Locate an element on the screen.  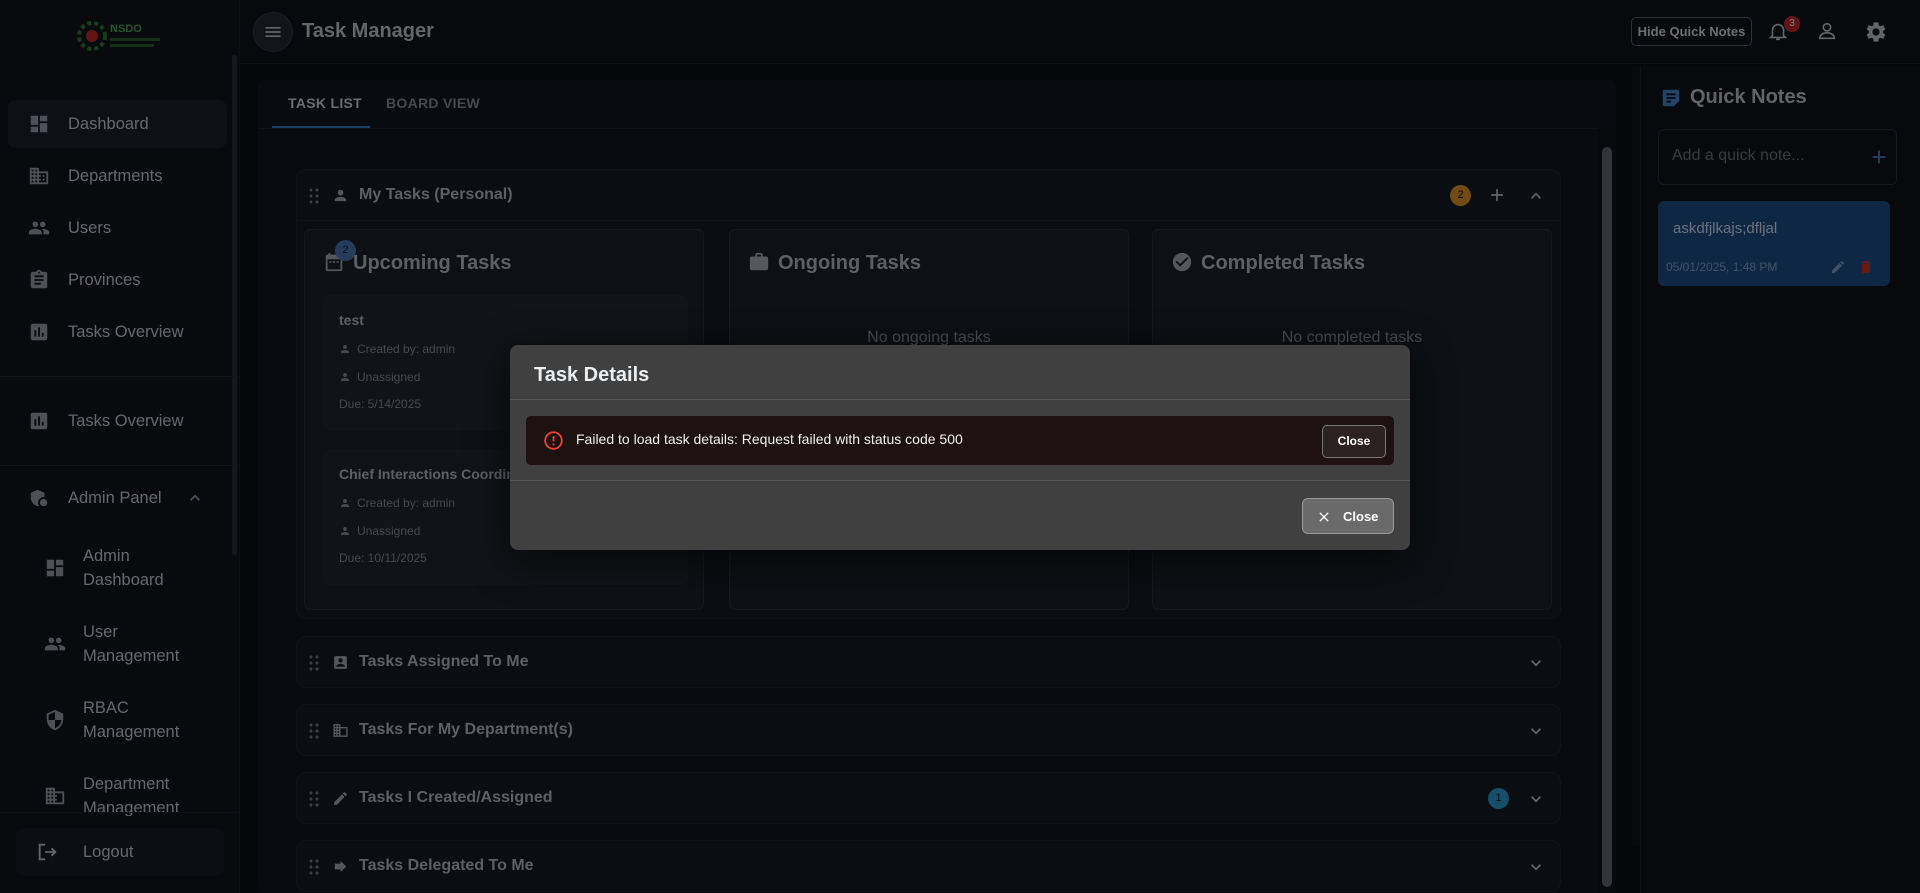
dialog-title: Task Details is located at coordinates (592, 375).